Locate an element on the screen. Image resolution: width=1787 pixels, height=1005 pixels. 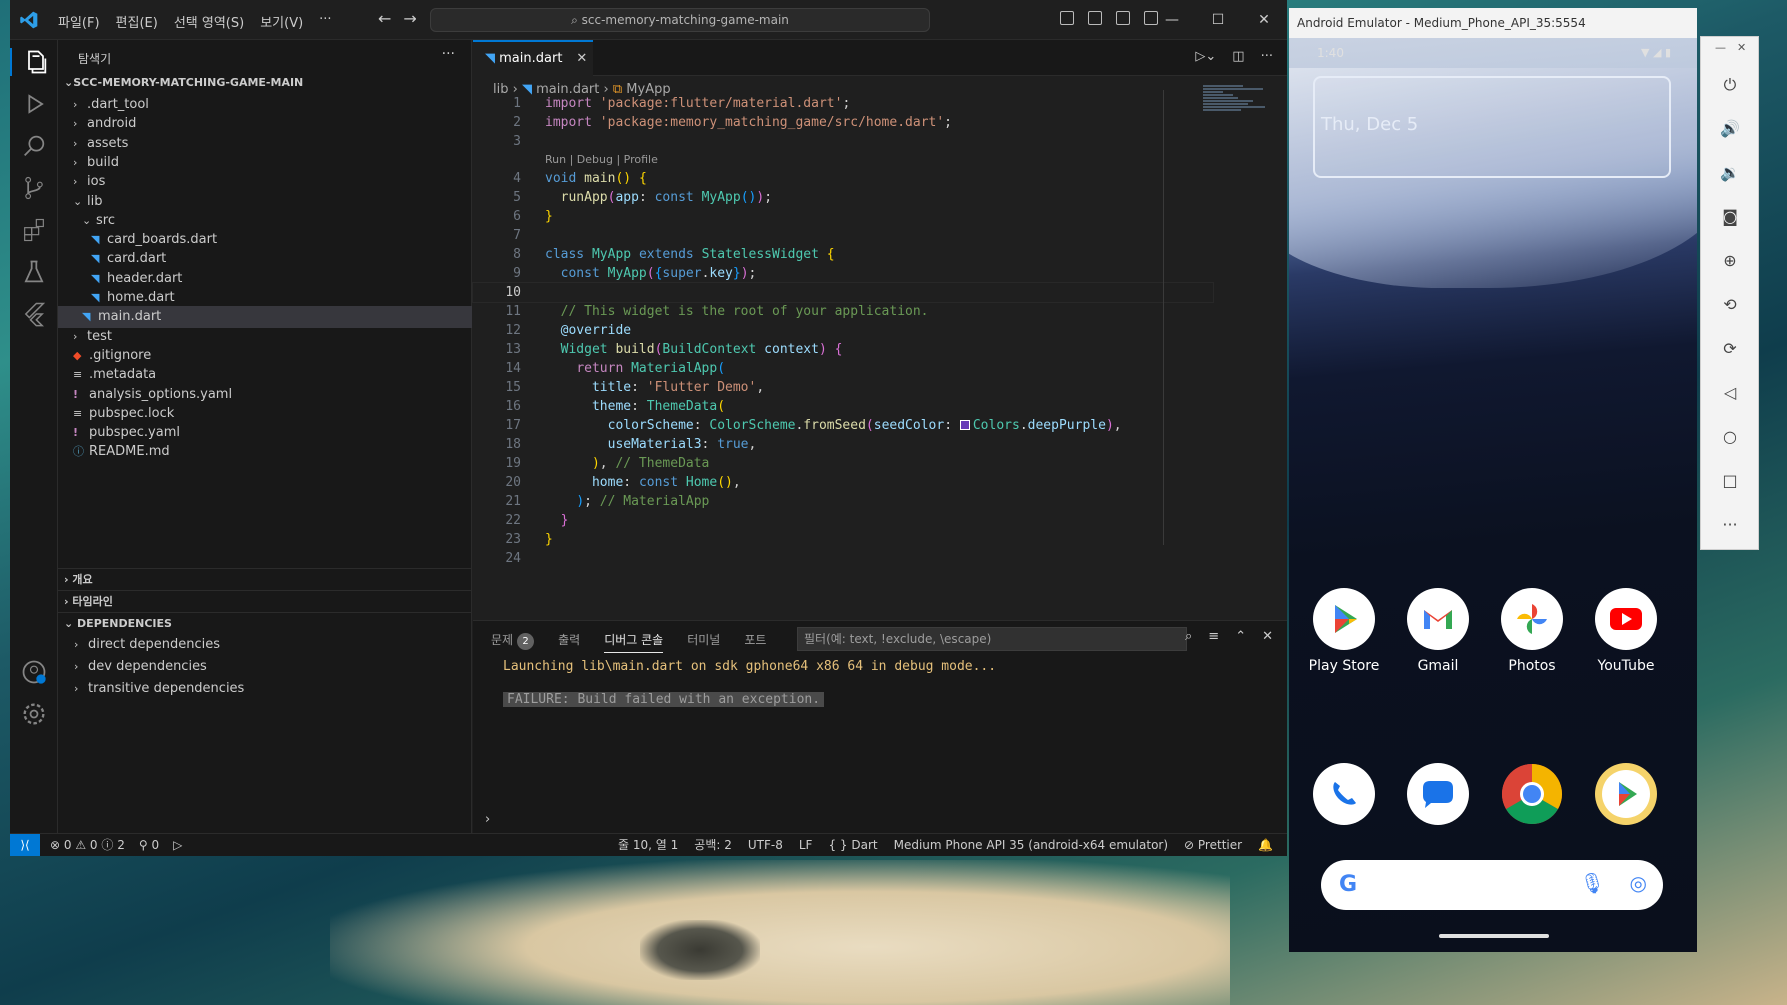
console-prompt-chevron-icon: › is located at coordinates (487, 819).